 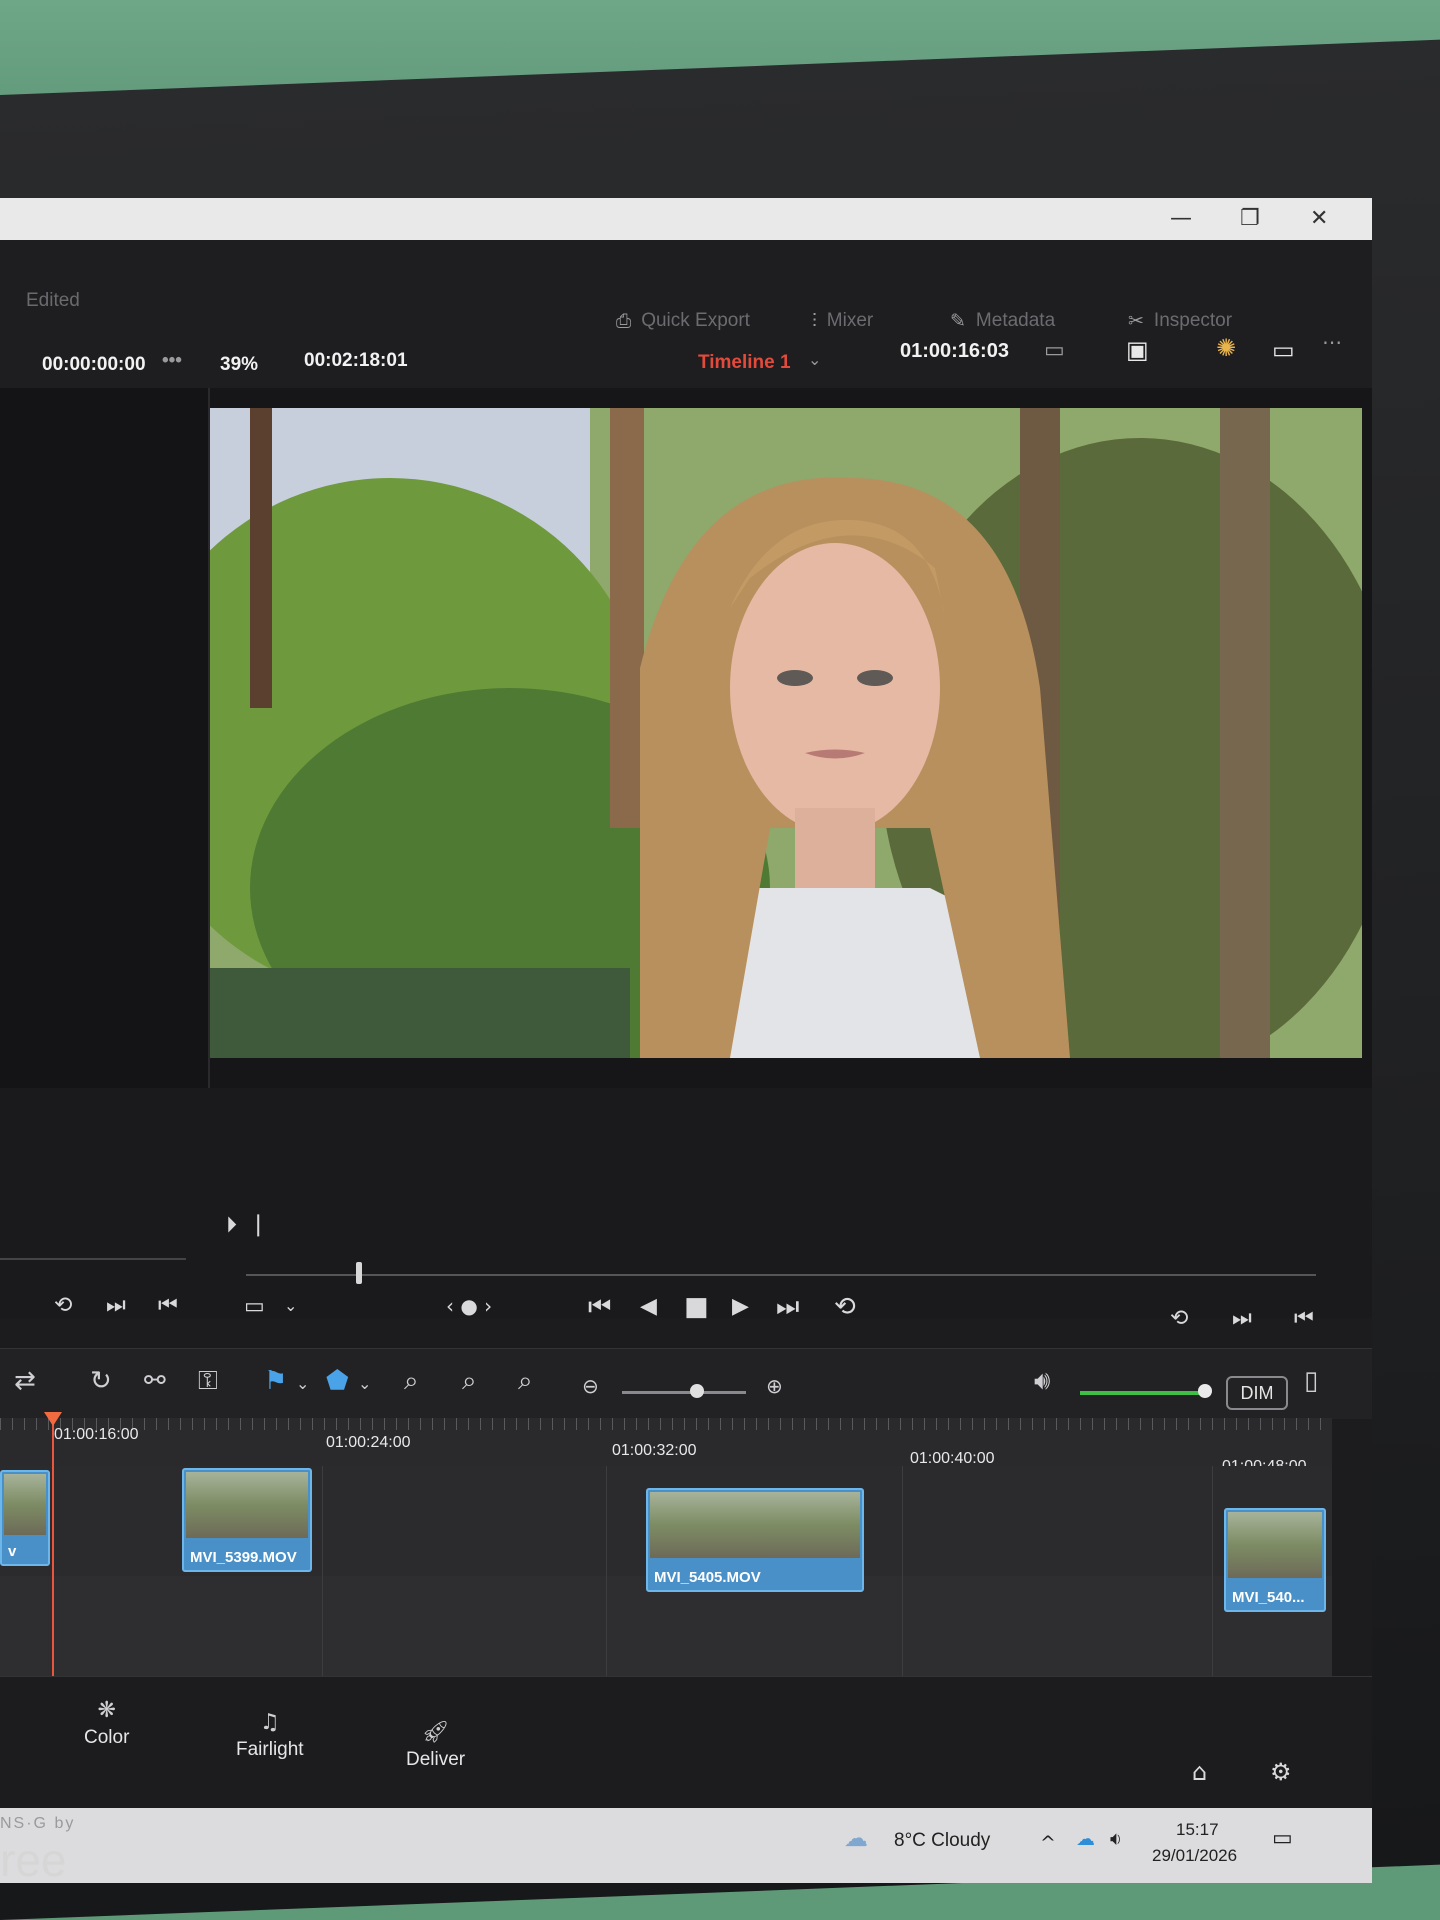 What do you see at coordinates (845, 1307) in the screenshot?
I see `loop-button: ⟲` at bounding box center [845, 1307].